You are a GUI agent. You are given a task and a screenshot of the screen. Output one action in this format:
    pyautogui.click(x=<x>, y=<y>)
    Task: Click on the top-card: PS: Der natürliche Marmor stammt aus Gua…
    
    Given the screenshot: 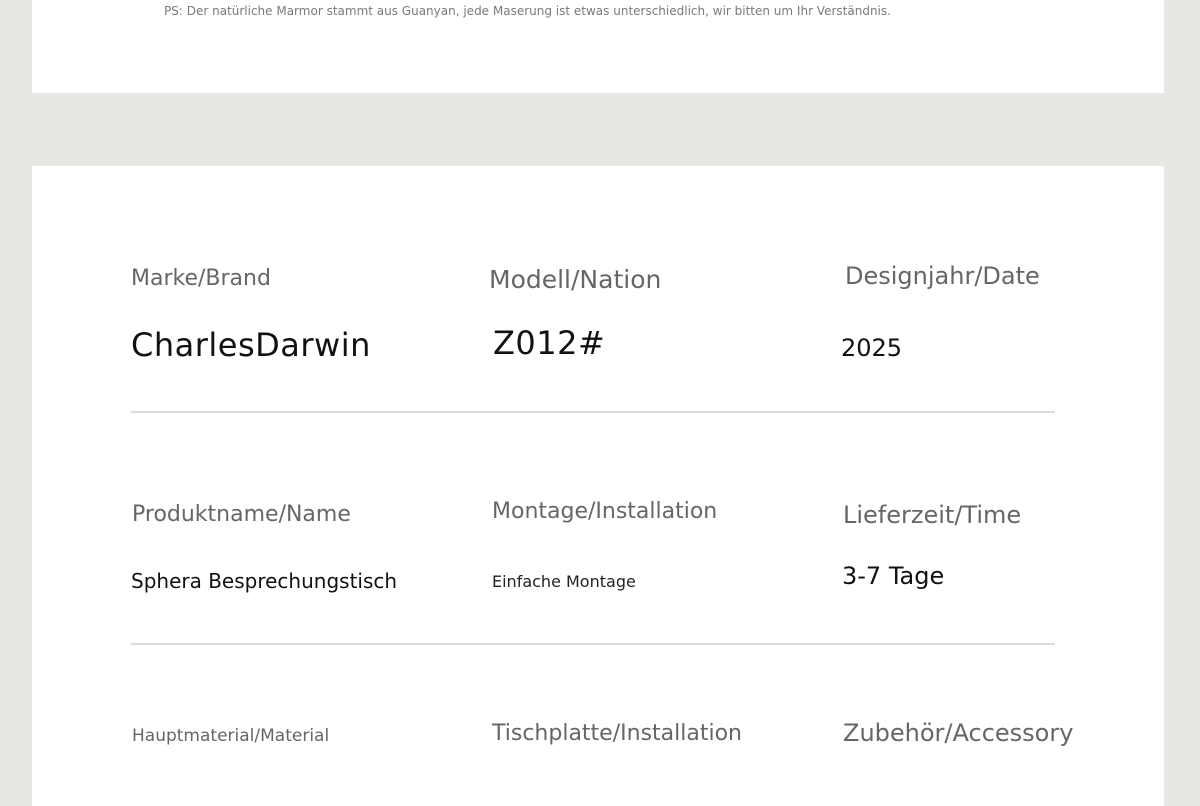 What is the action you would take?
    pyautogui.click(x=598, y=46)
    